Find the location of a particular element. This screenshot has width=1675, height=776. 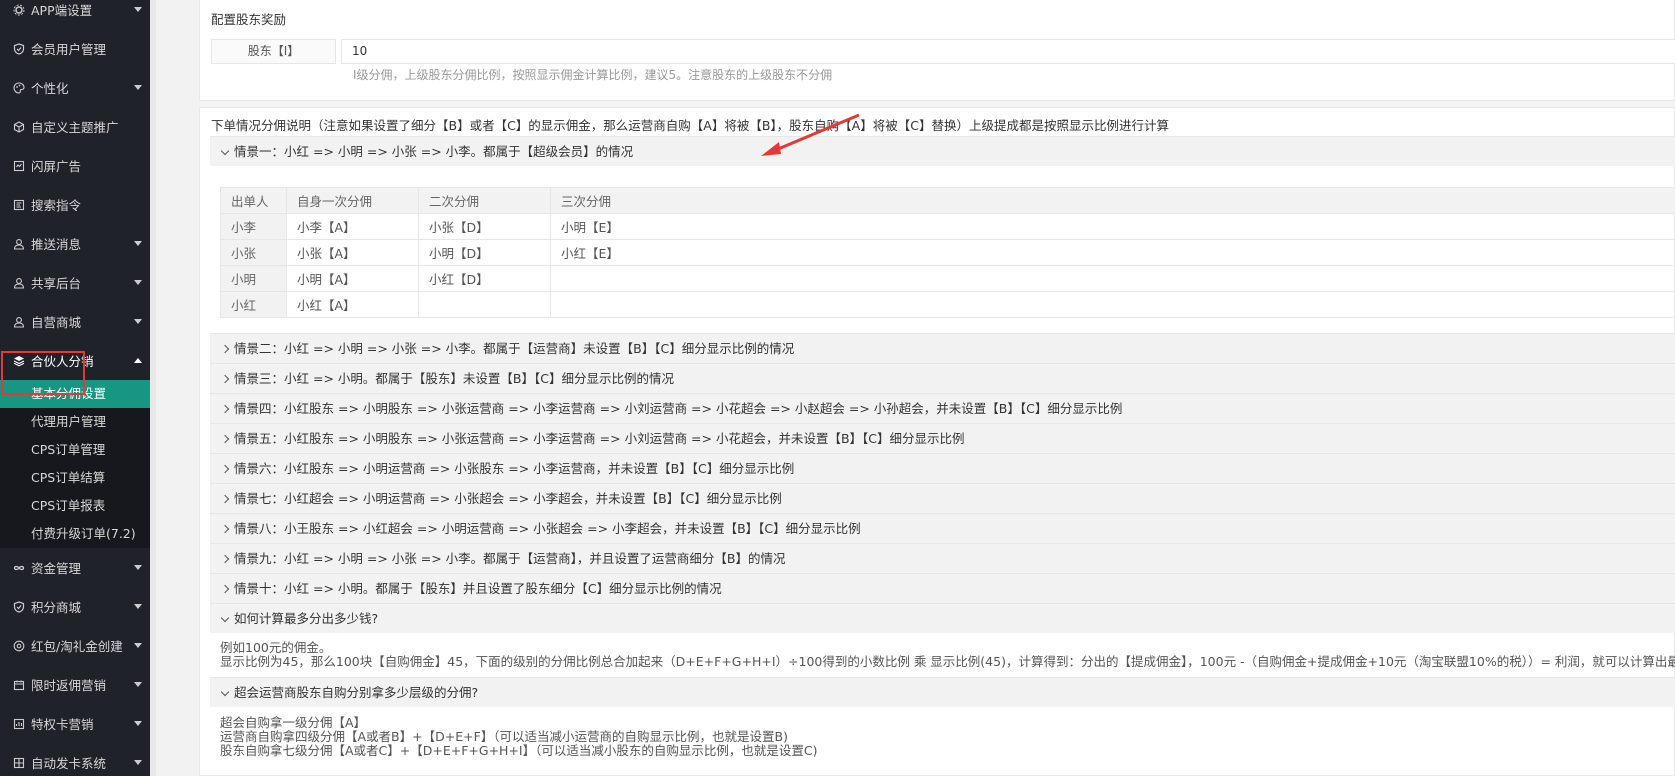

table-cell: 小李 is located at coordinates (253, 226).